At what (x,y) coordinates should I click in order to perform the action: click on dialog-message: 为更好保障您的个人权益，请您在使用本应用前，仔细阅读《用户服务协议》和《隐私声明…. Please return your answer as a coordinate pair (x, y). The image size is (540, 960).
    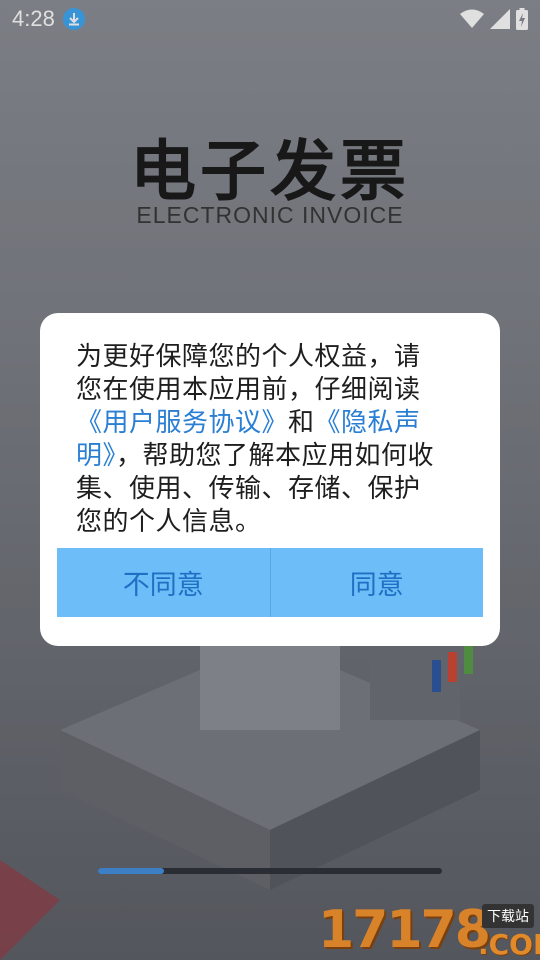
    Looking at the image, I should click on (260, 440).